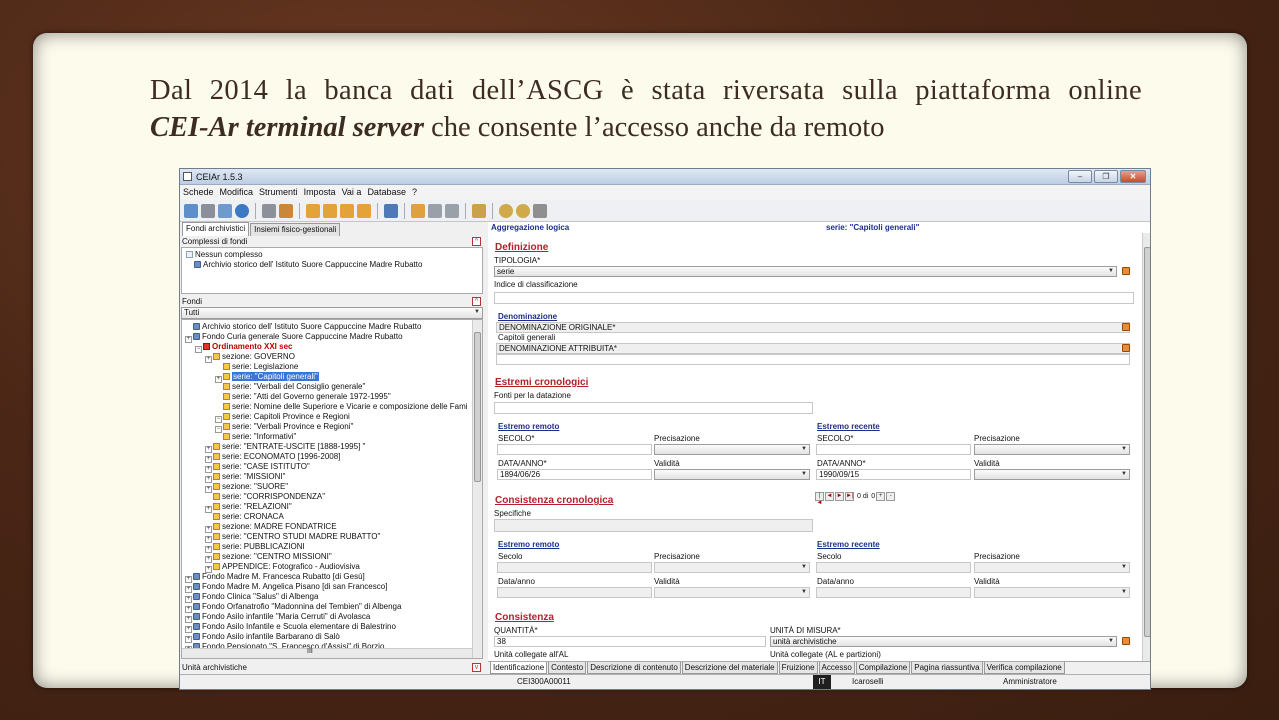  Describe the element at coordinates (333, 477) in the screenshot. I see `tree-item: + serie: "MISSIONI"` at that location.